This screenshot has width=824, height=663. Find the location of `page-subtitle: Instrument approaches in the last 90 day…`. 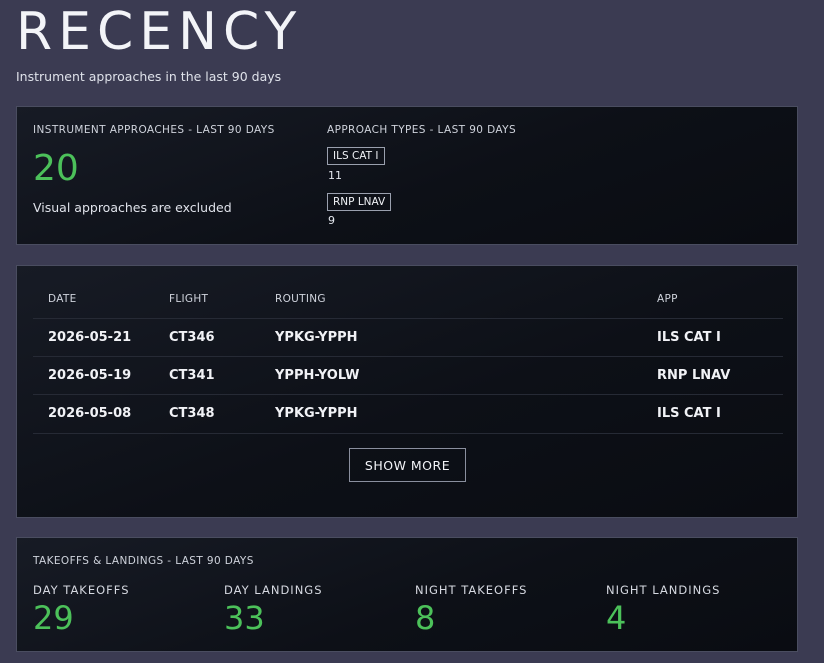

page-subtitle: Instrument approaches in the last 90 day… is located at coordinates (149, 76).